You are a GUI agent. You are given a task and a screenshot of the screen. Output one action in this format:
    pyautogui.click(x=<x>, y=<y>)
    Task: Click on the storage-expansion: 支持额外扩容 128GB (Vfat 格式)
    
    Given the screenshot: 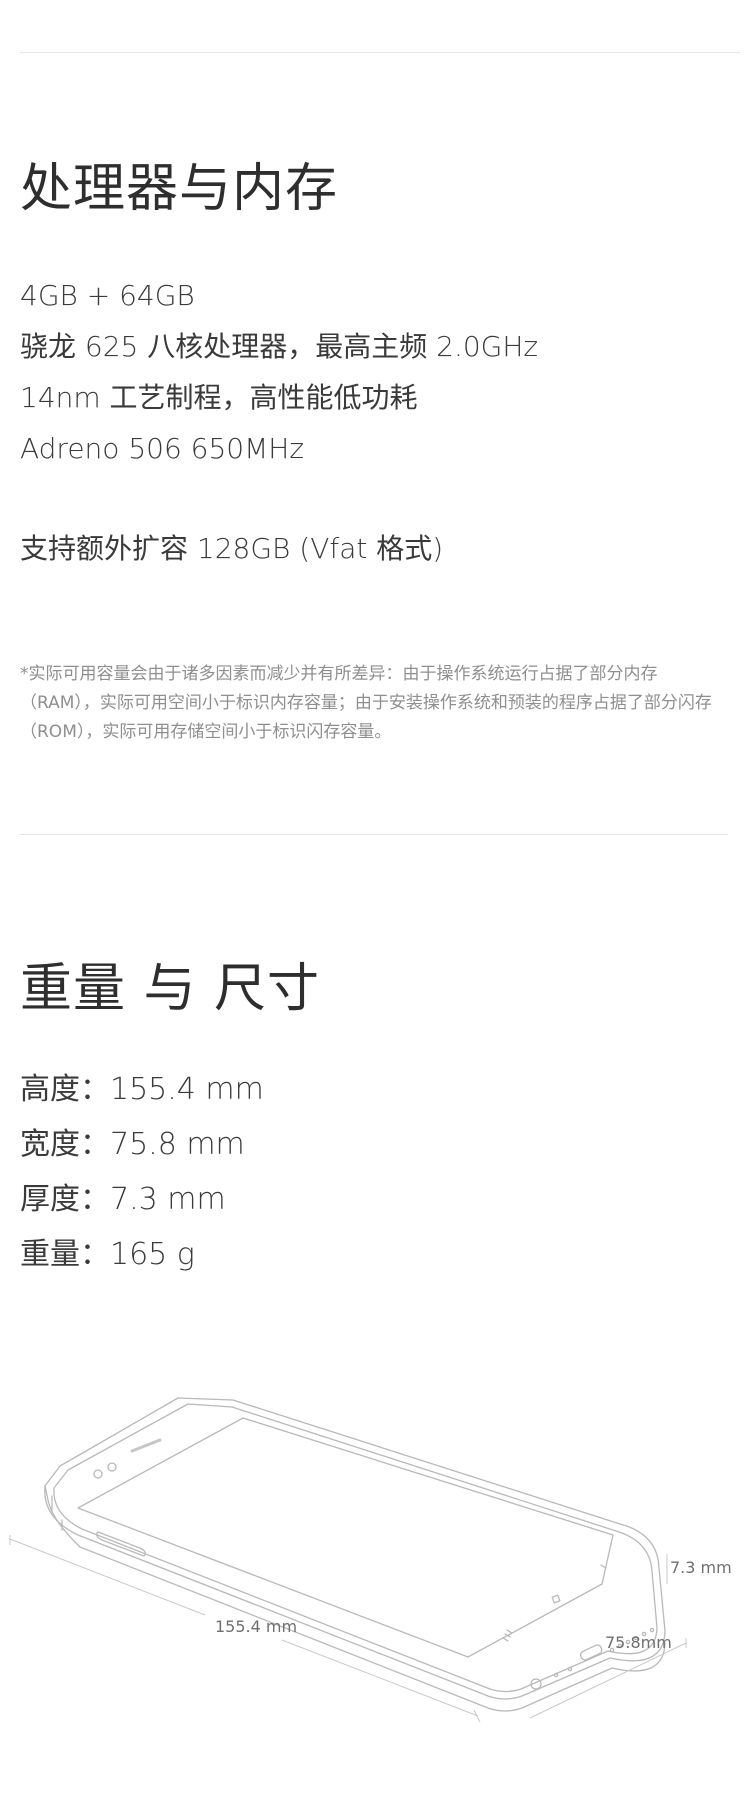 What is the action you would take?
    pyautogui.click(x=232, y=548)
    